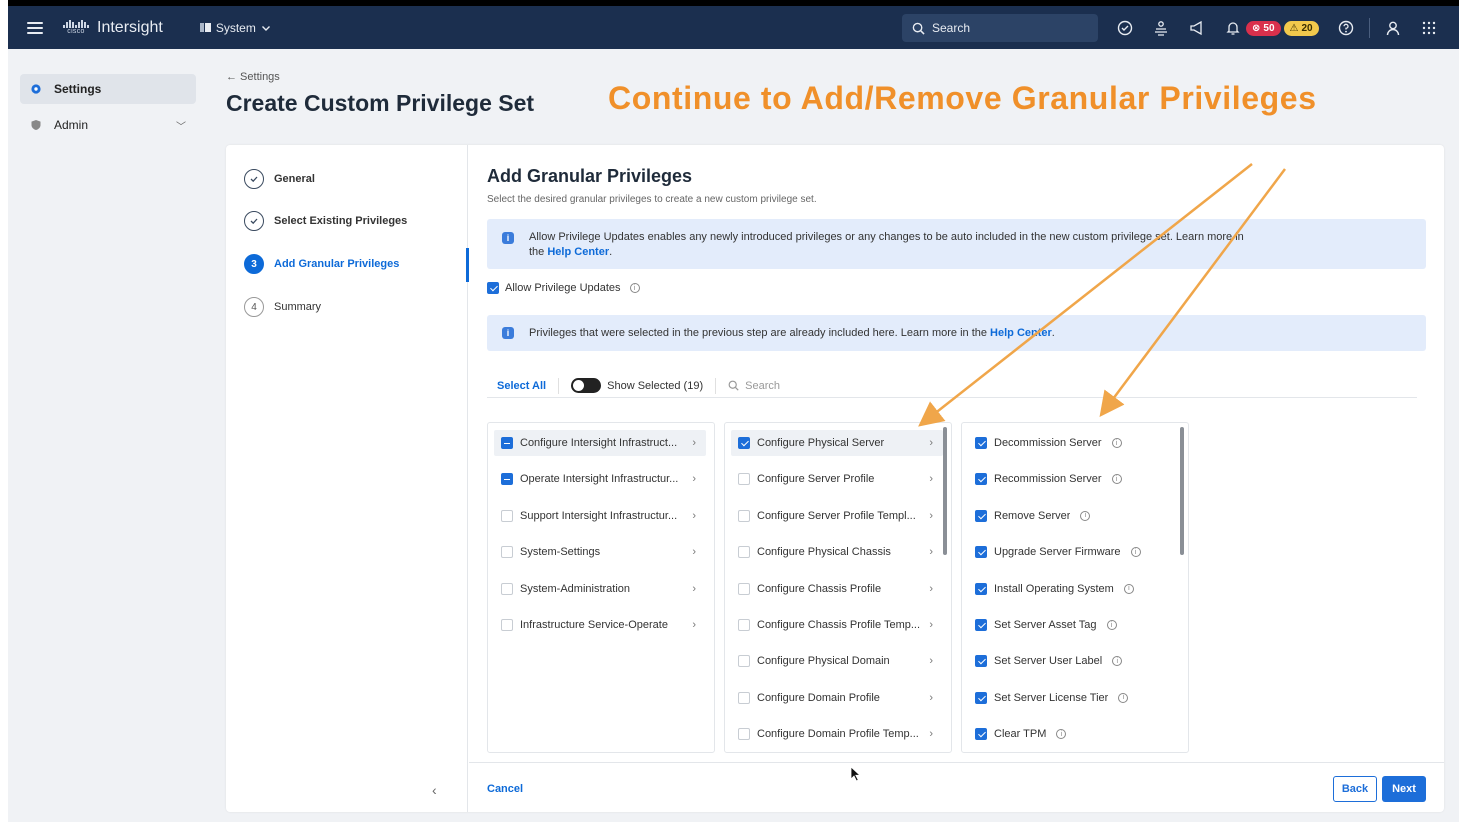 This screenshot has height=822, width=1461. What do you see at coordinates (108, 435) in the screenshot?
I see `sidebar: Settings Admin ﹀` at bounding box center [108, 435].